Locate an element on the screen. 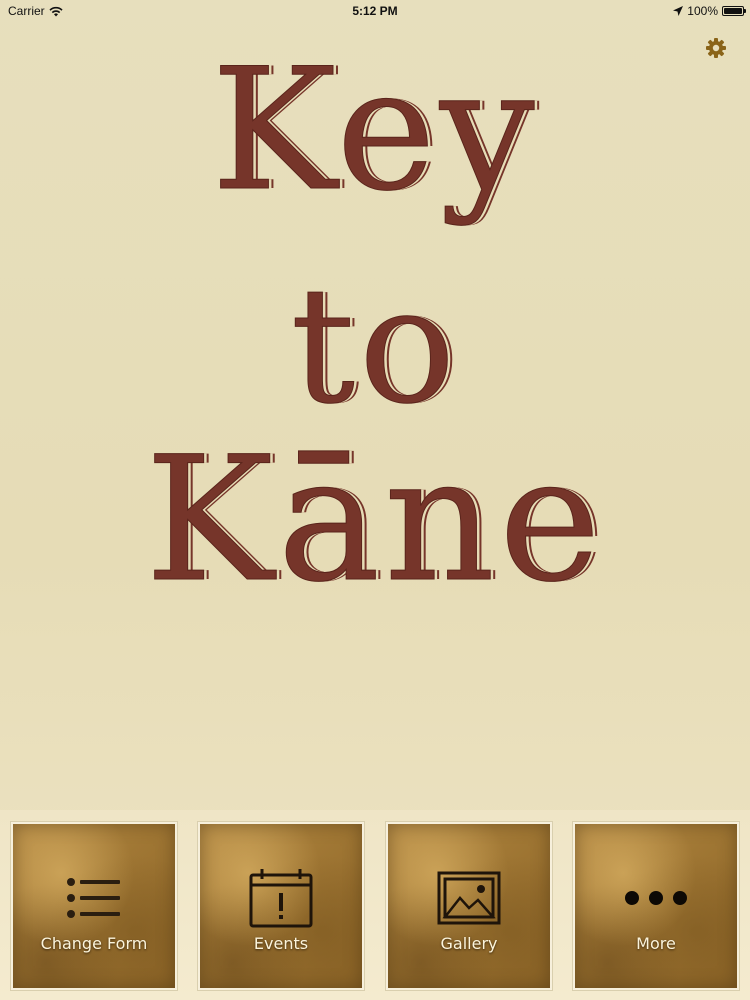 This screenshot has width=750, height=1000. location-arrow-icon is located at coordinates (678, 11).